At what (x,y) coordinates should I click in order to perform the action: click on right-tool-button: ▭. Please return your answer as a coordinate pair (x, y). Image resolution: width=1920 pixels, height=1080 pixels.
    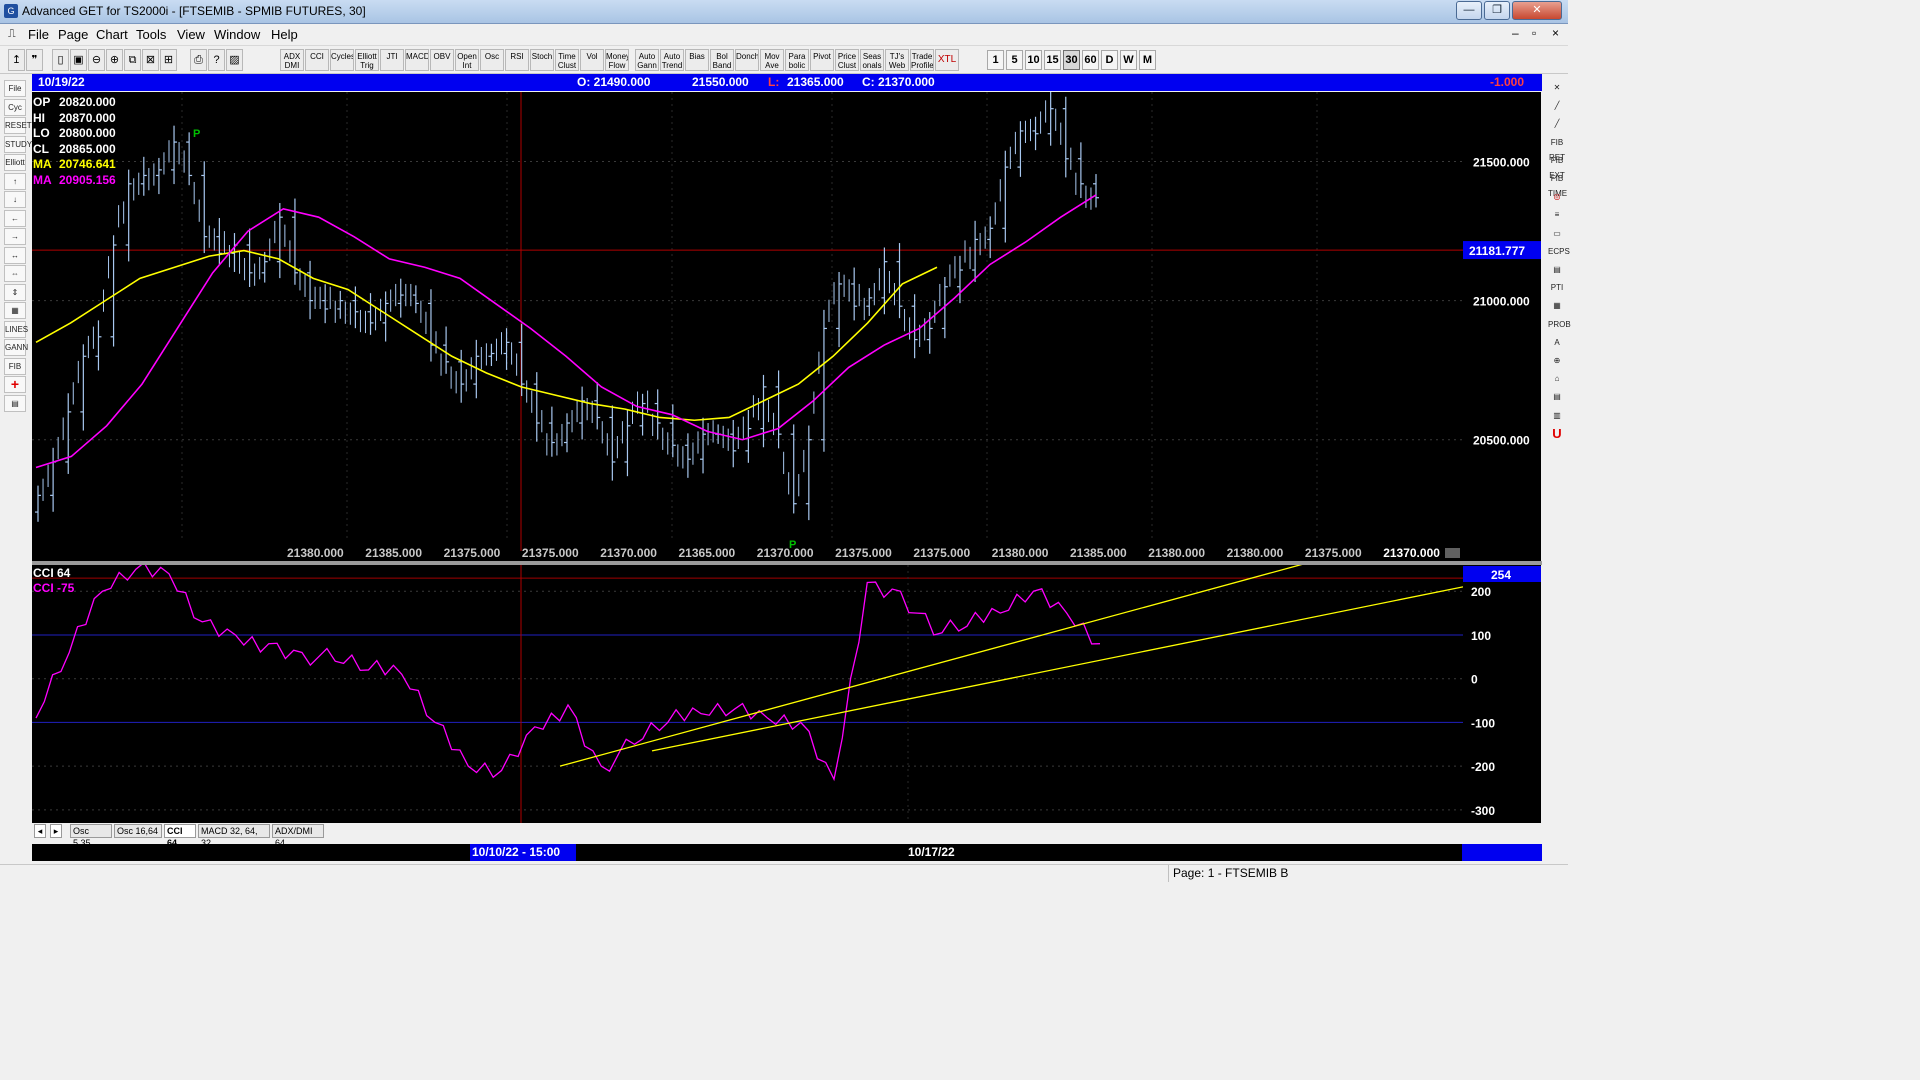
    Looking at the image, I should click on (1557, 234).